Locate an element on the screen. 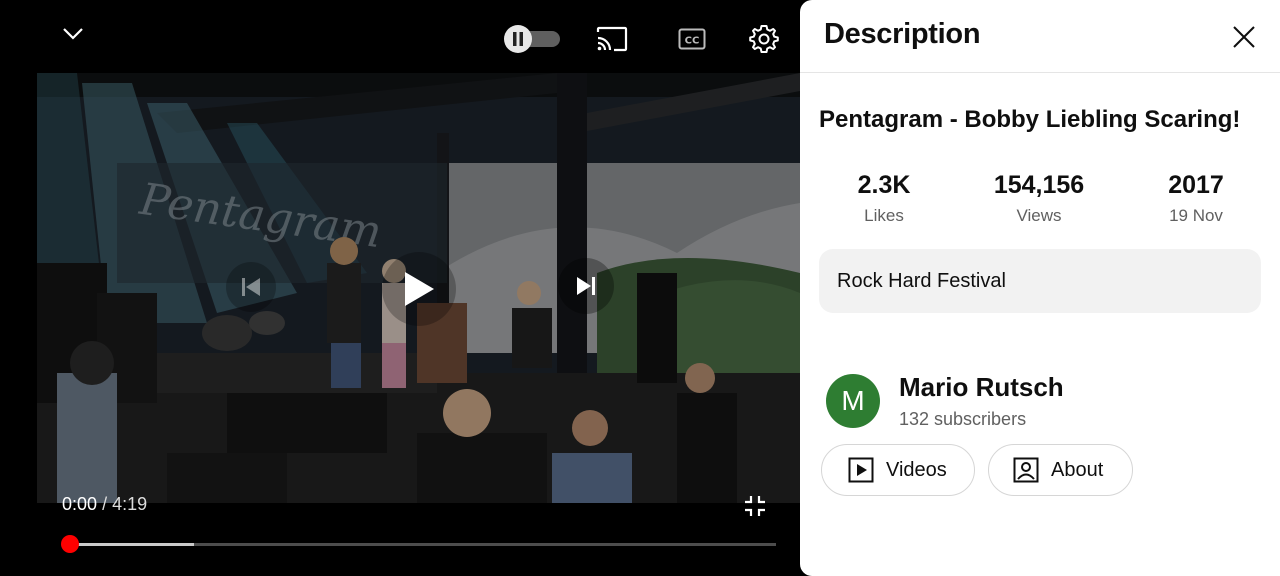 The image size is (1280, 576). exit-fullscreen-icon is located at coordinates (755, 506).